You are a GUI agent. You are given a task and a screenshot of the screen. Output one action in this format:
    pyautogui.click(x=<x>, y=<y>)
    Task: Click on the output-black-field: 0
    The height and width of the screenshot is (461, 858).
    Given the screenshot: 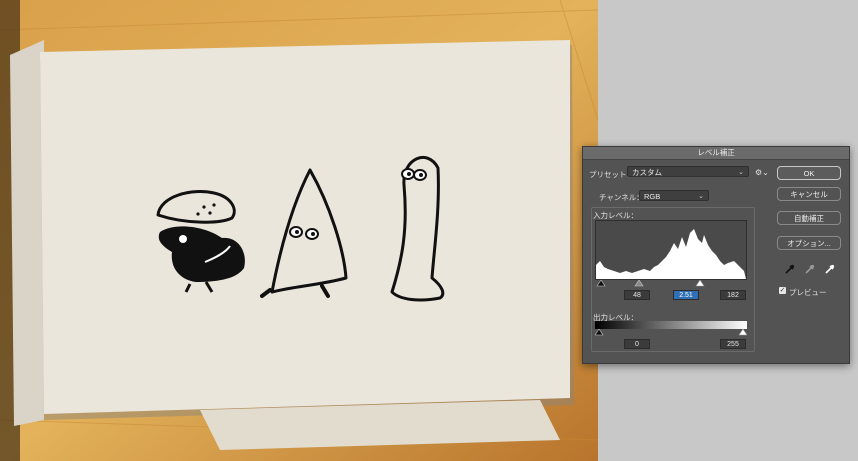 What is the action you would take?
    pyautogui.click(x=637, y=344)
    